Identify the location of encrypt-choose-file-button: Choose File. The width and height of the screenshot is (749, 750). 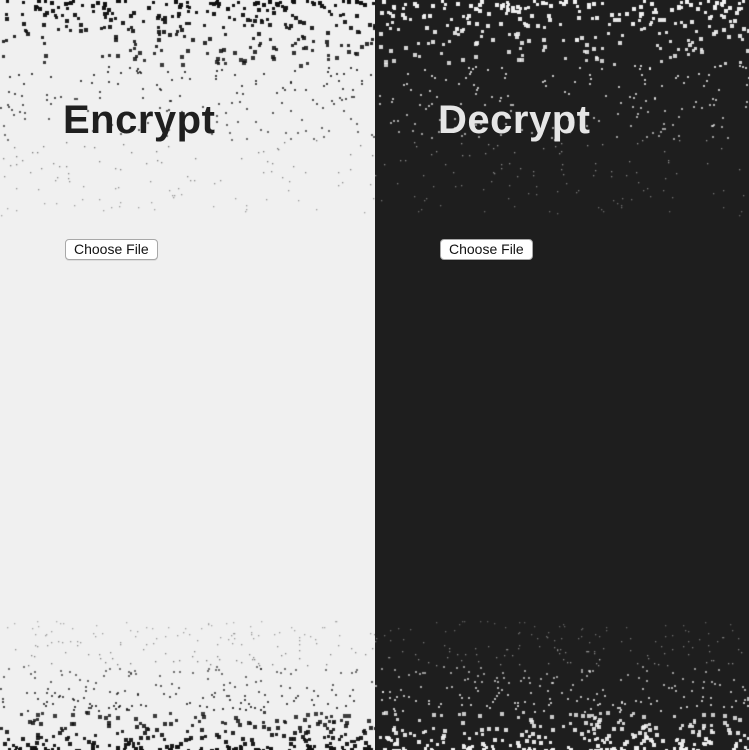
(111, 249).